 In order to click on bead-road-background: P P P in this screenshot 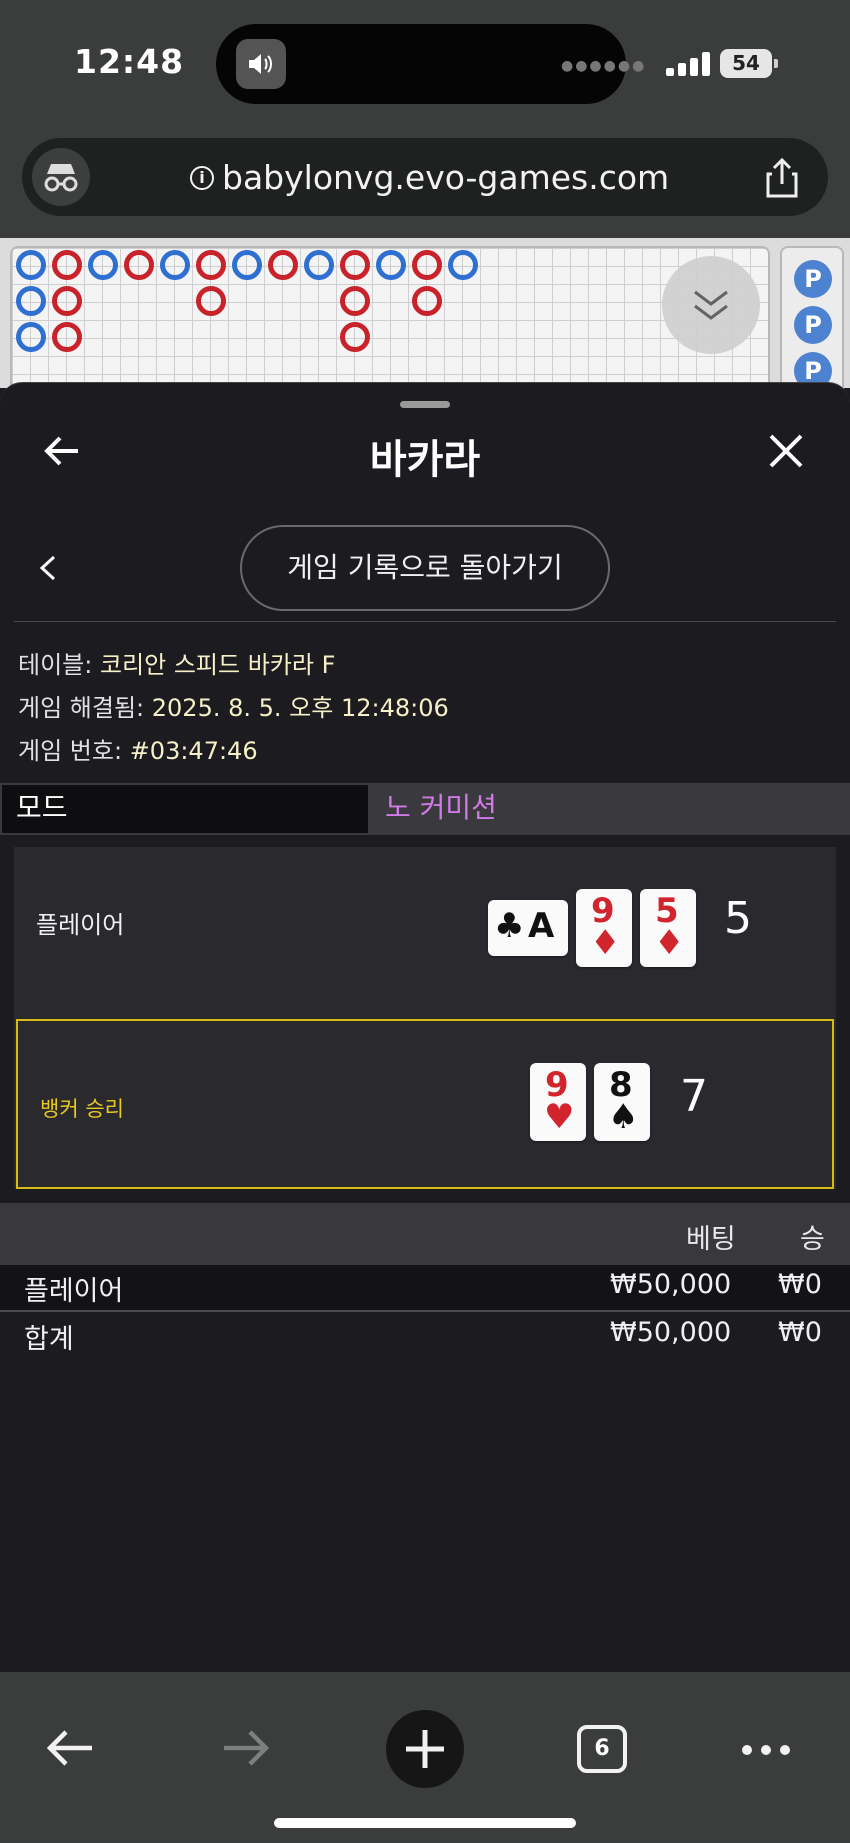, I will do `click(425, 317)`.